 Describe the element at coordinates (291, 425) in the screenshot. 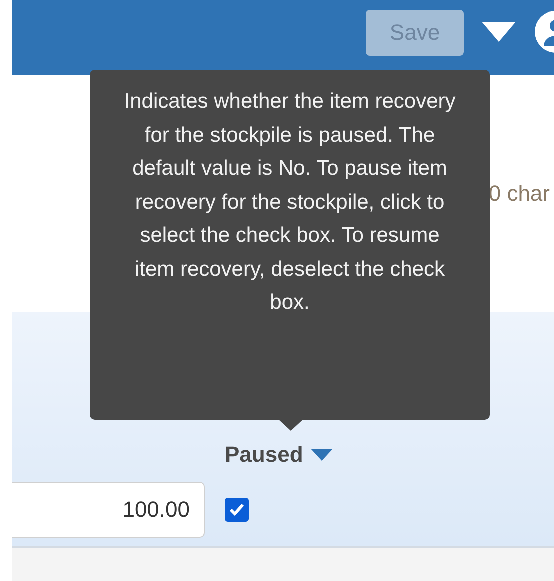

I see `tooltip-pointer` at that location.